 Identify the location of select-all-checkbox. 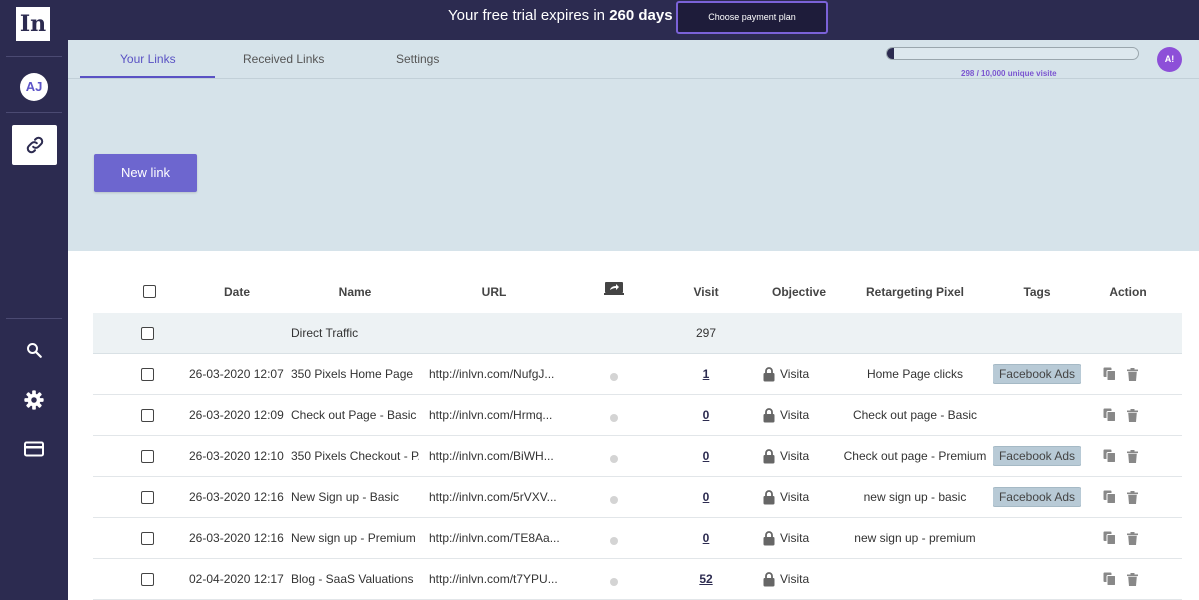
(149, 291).